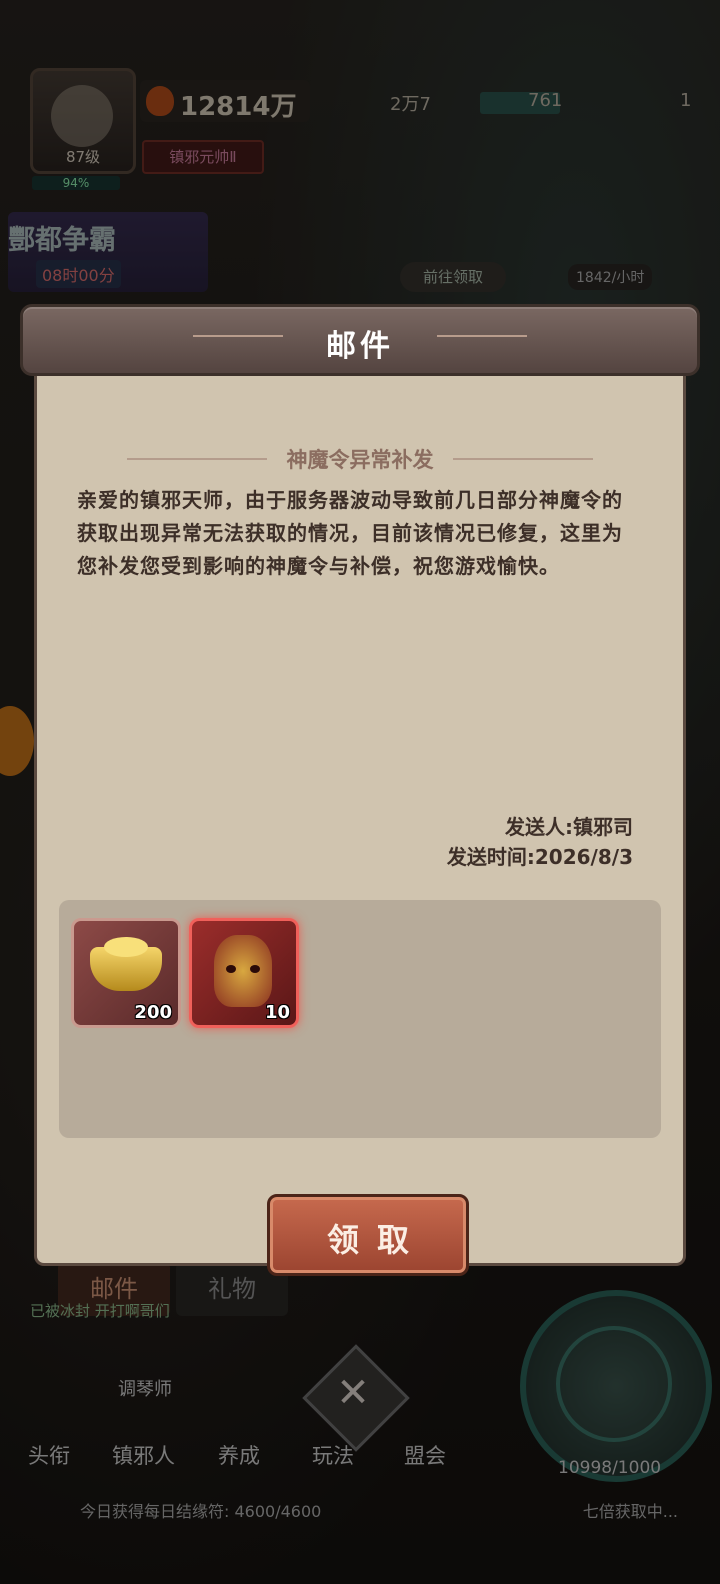 The width and height of the screenshot is (720, 1584). What do you see at coordinates (376, 1240) in the screenshot?
I see `claim-button-label: 领取` at bounding box center [376, 1240].